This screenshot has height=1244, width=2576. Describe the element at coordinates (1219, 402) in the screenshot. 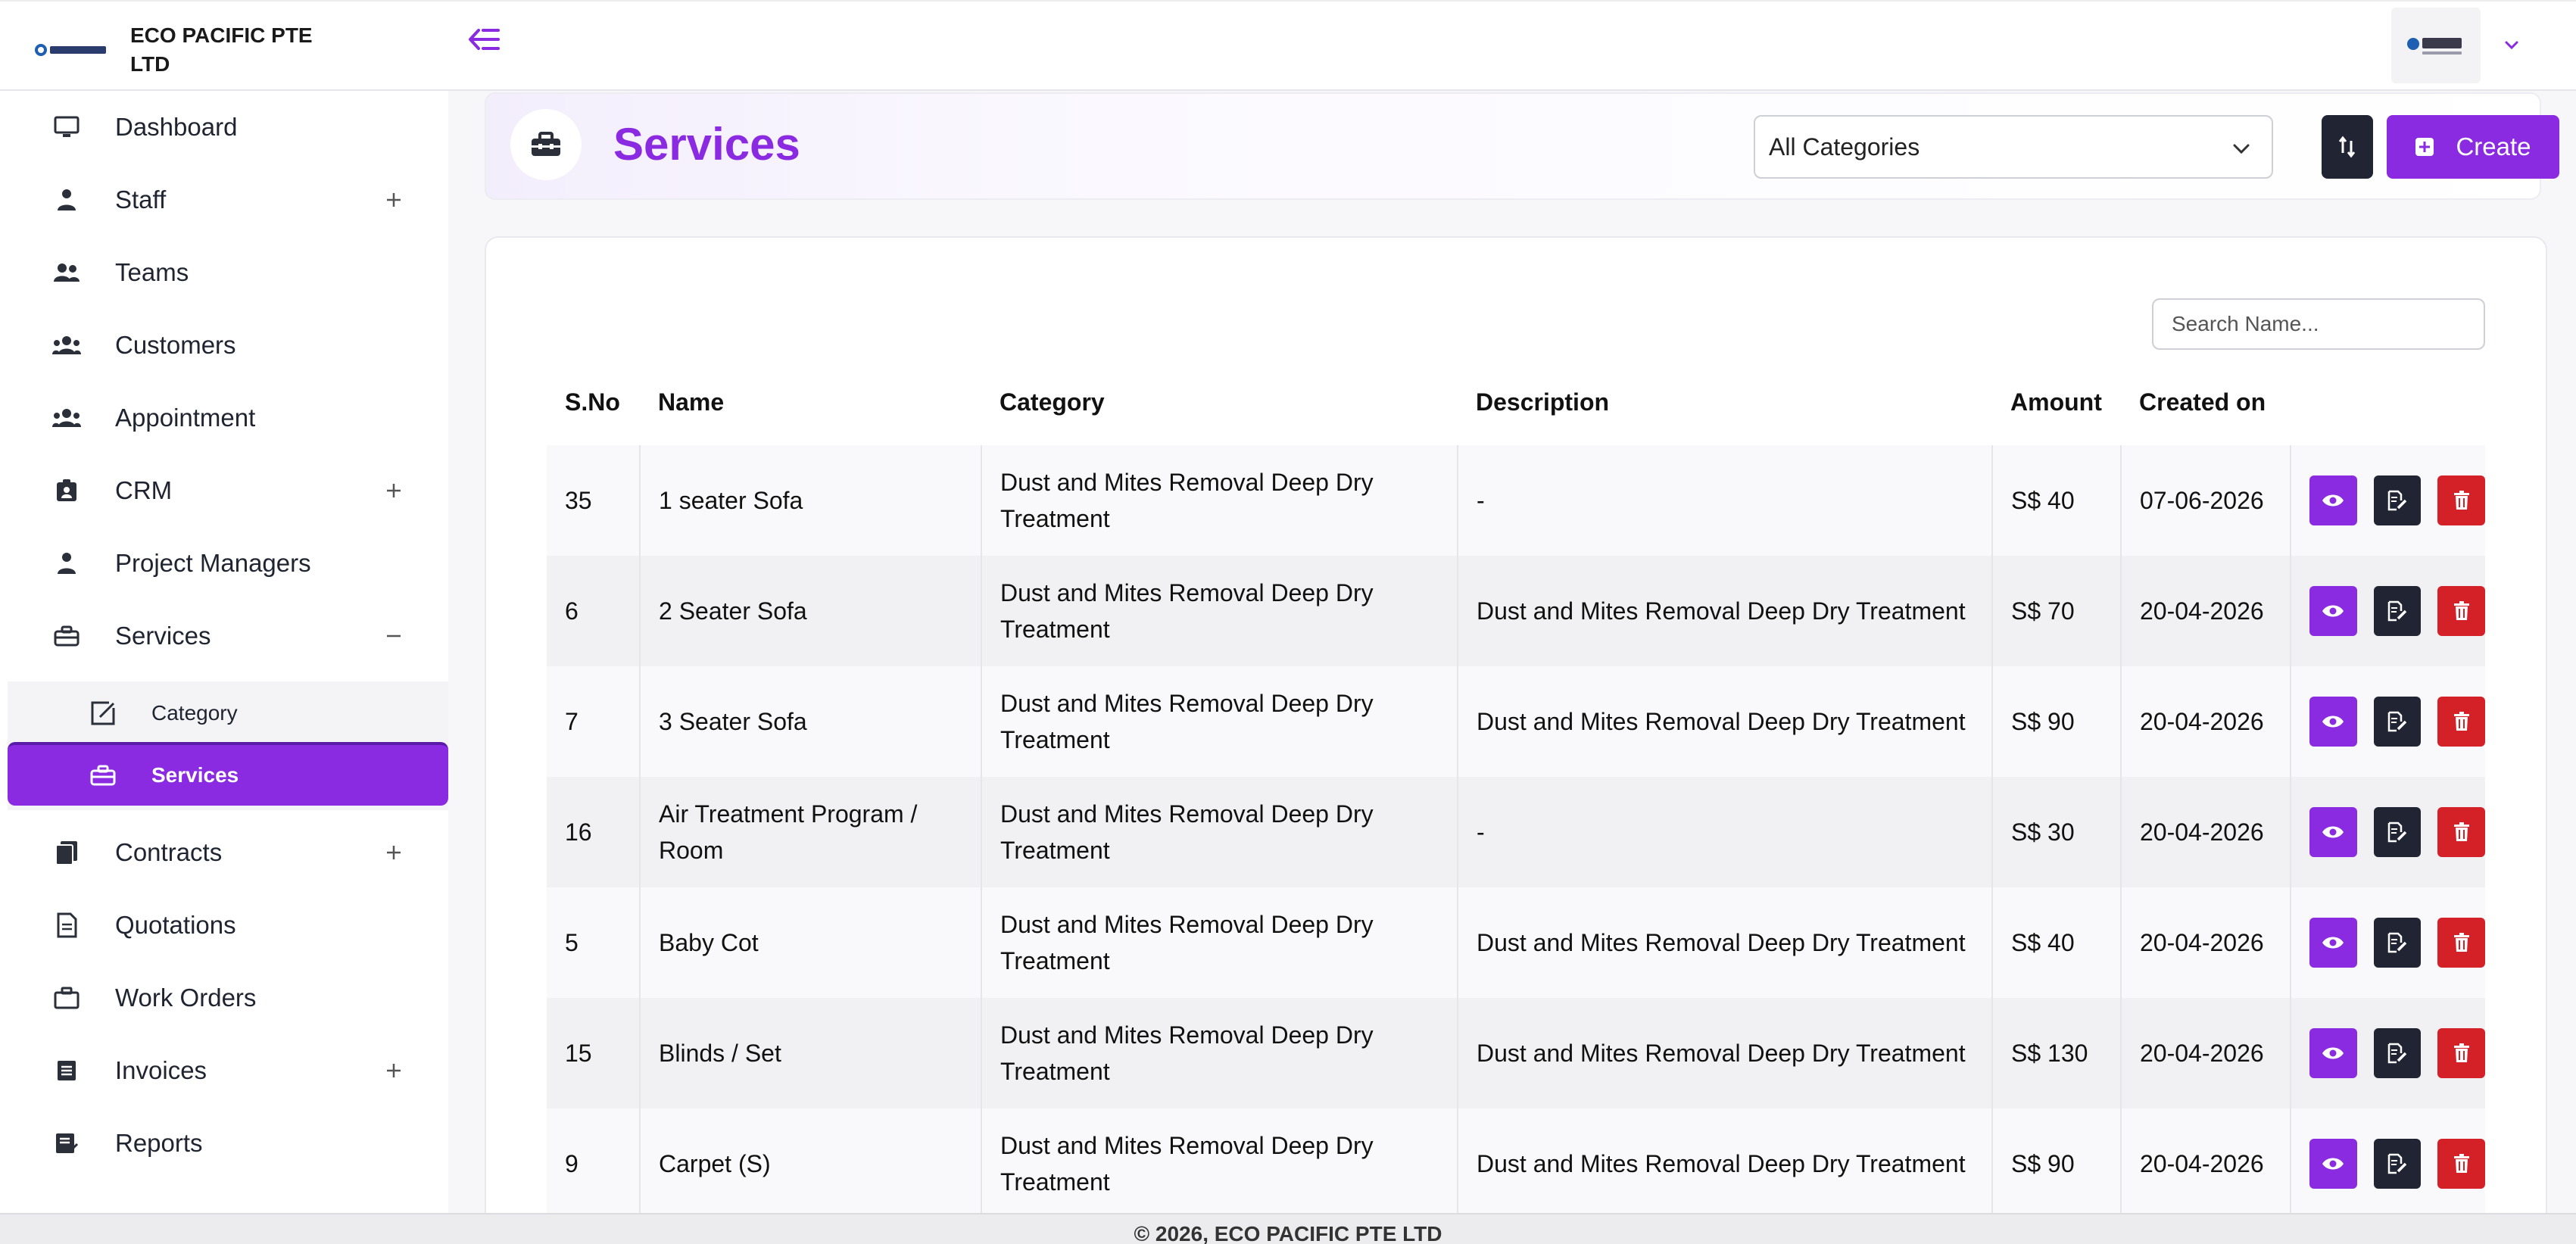

I see `column-header-category: Category` at that location.